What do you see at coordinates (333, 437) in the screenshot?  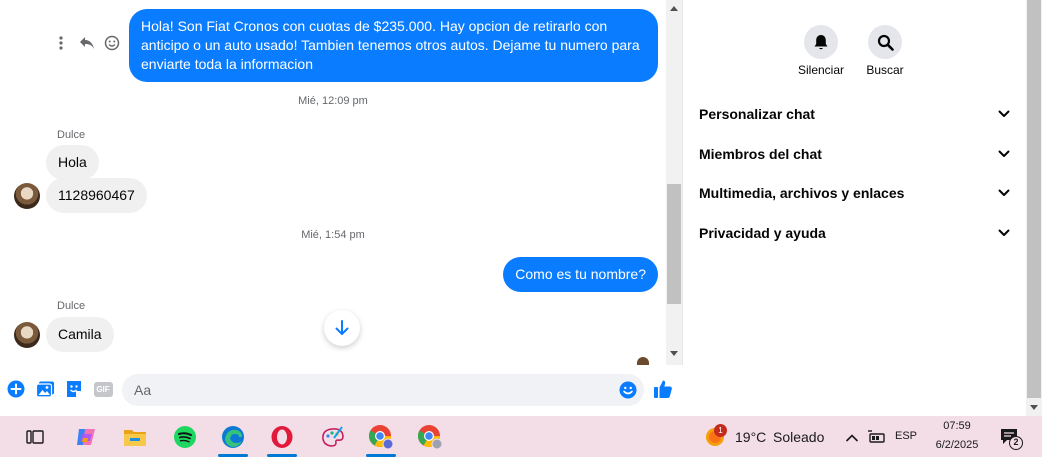 I see `paint-icon` at bounding box center [333, 437].